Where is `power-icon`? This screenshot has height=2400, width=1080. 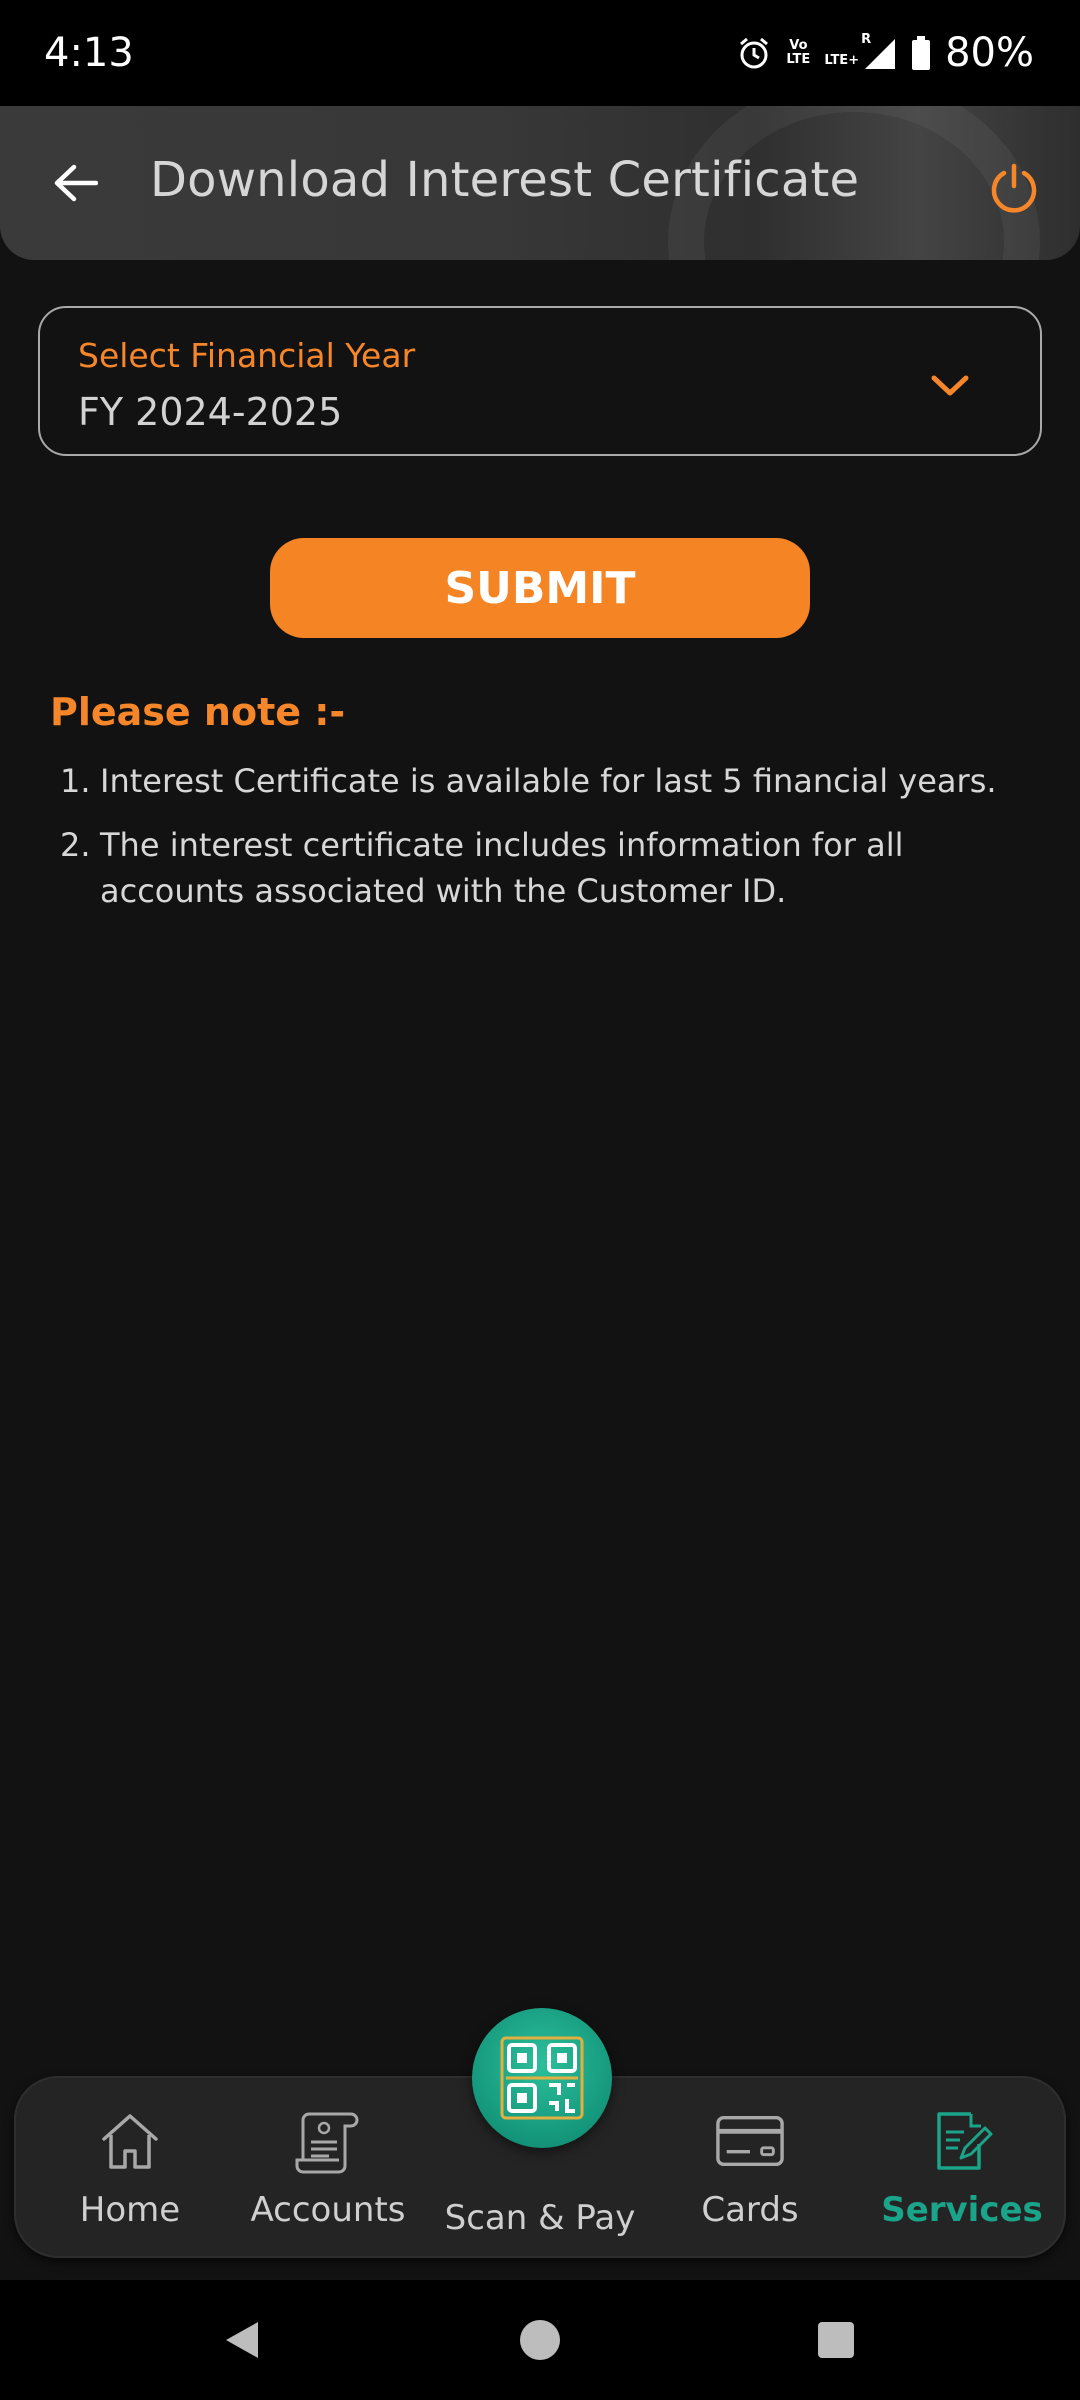 power-icon is located at coordinates (1014, 188).